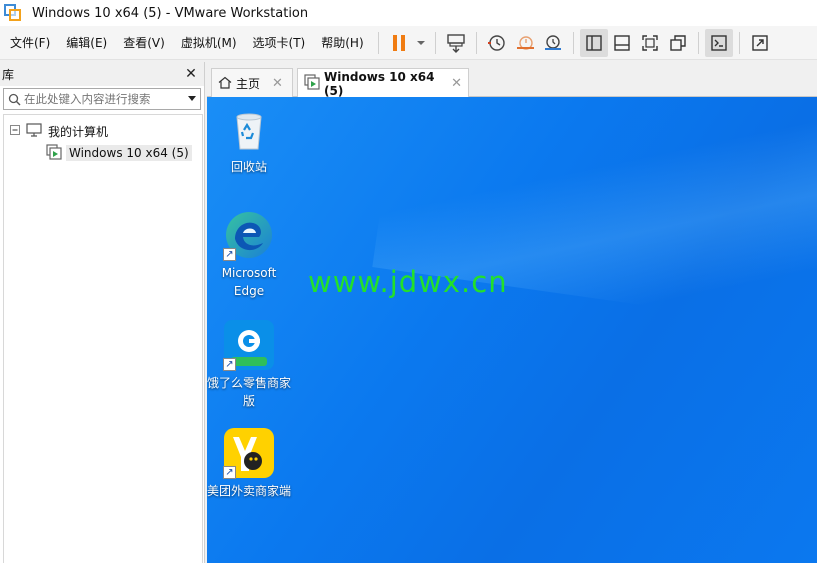  Describe the element at coordinates (249, 129) in the screenshot. I see `recycle-bin-icon` at that location.